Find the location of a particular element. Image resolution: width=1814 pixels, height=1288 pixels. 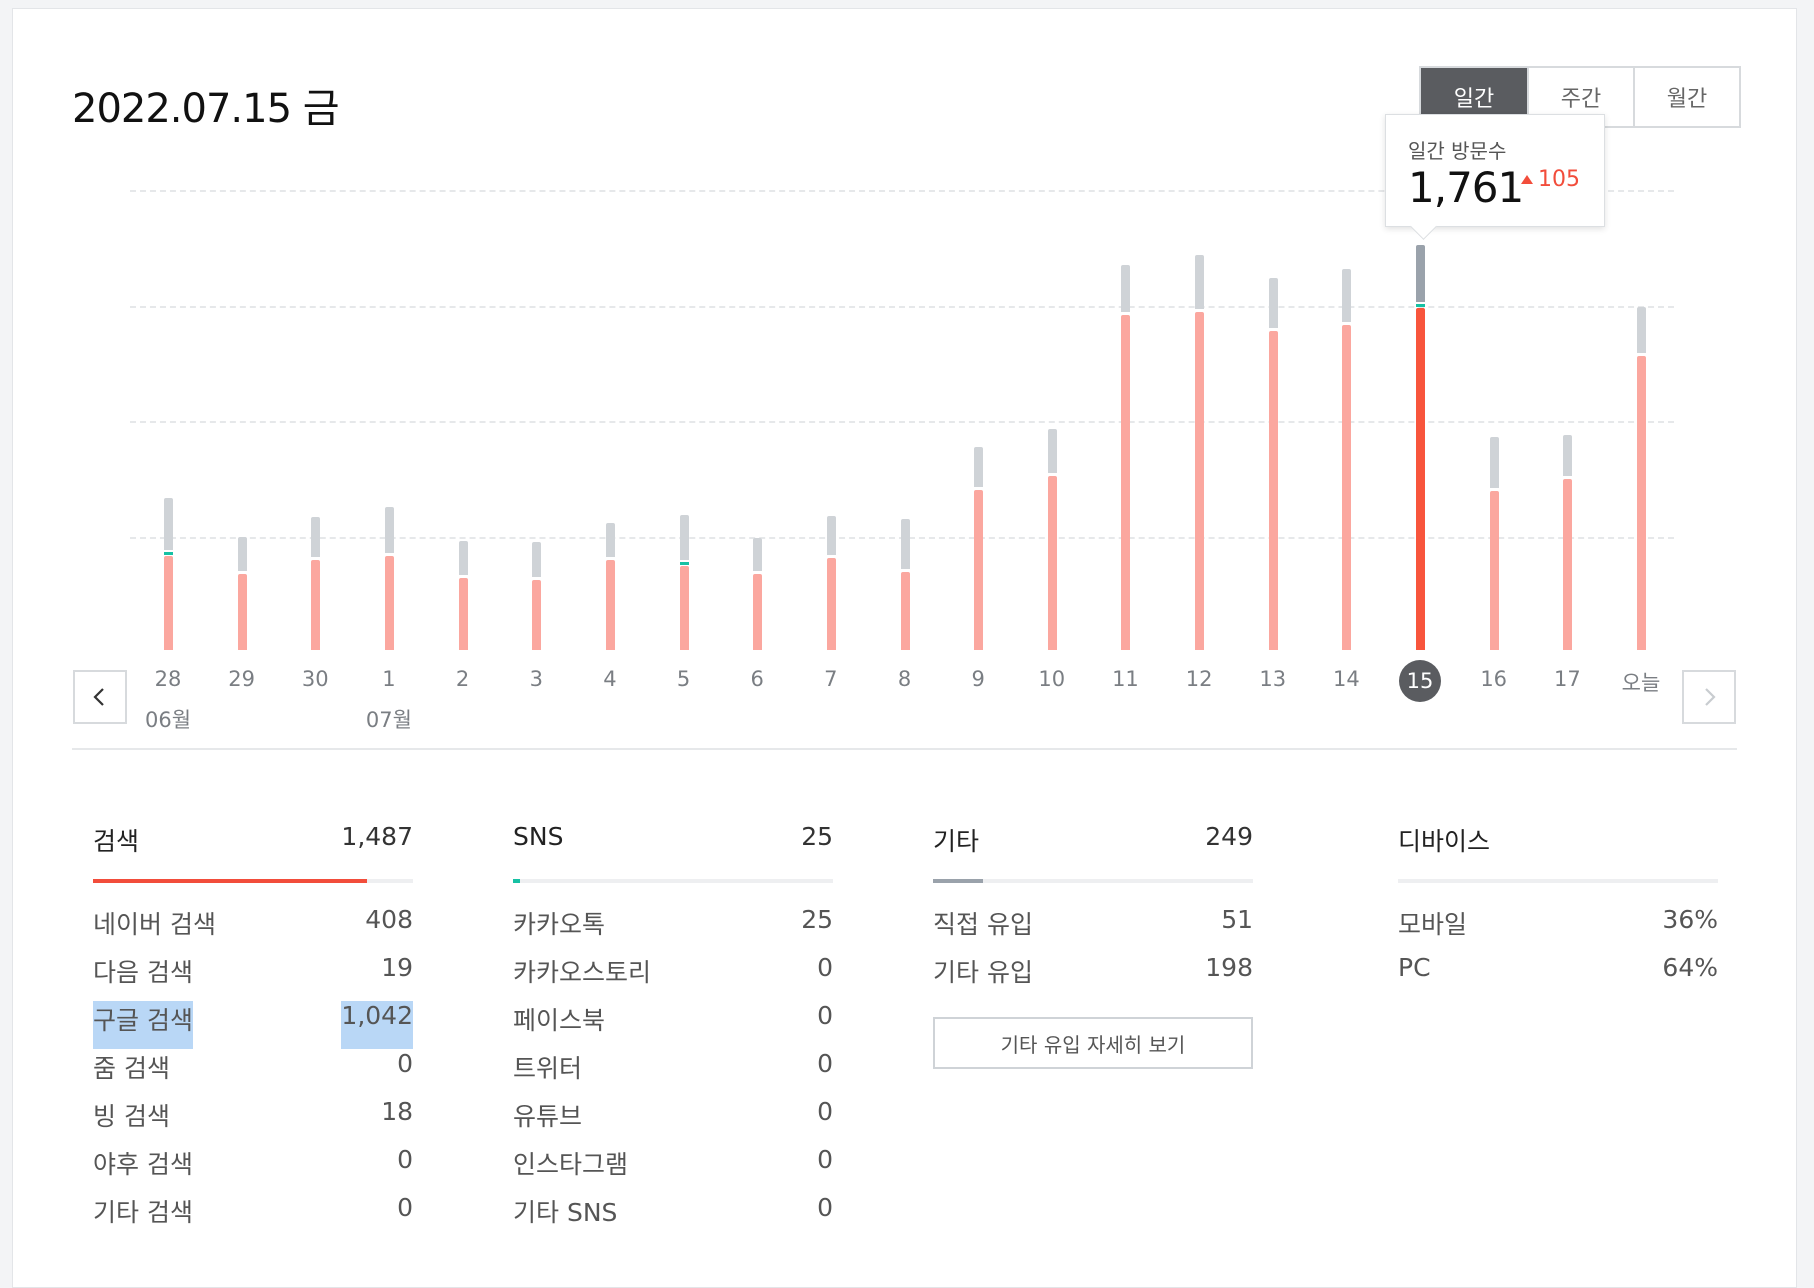

row-value: 51 is located at coordinates (1237, 919).